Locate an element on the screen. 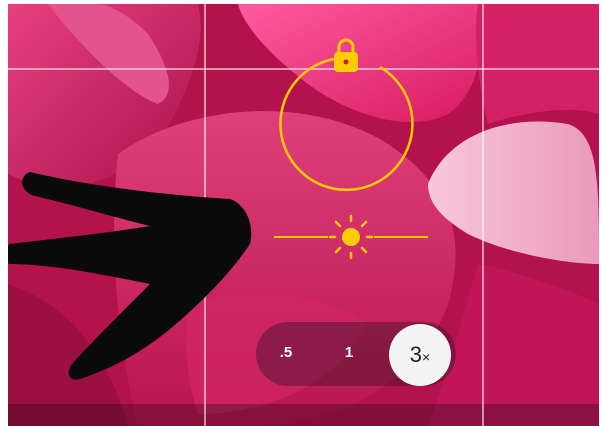  sun-icon is located at coordinates (351, 237).